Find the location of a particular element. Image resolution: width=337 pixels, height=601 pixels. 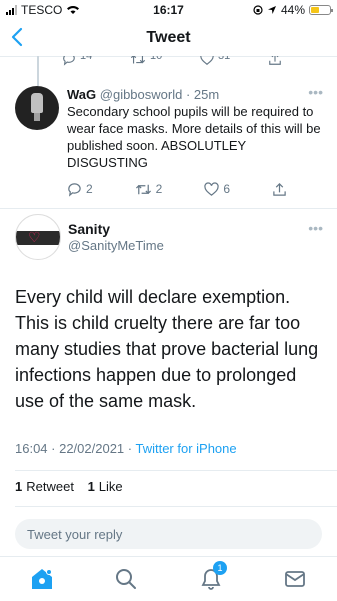

battery-percent: 44% is located at coordinates (292, 10).